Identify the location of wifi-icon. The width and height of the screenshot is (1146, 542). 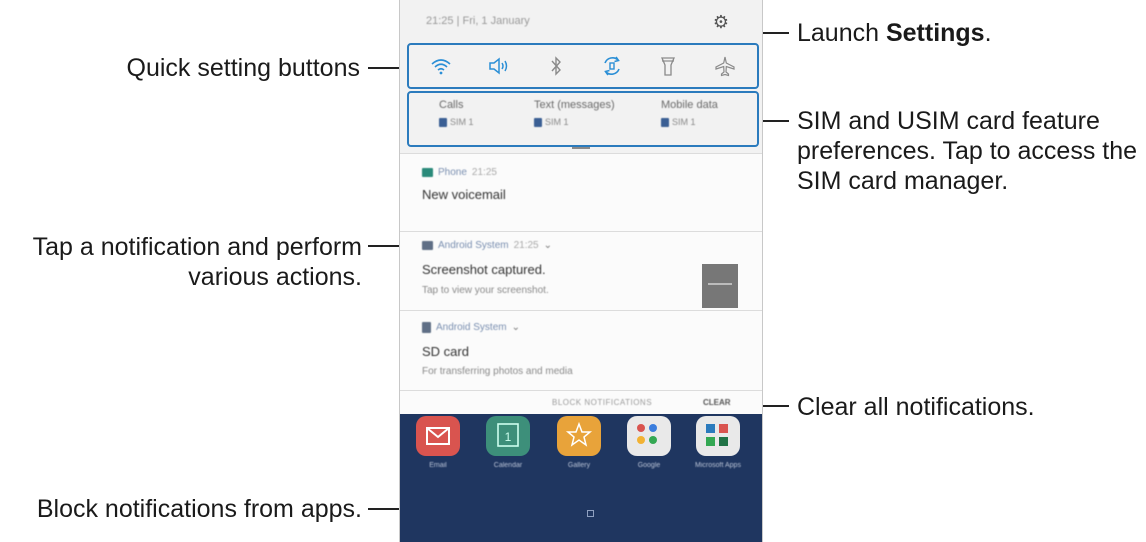
(441, 66).